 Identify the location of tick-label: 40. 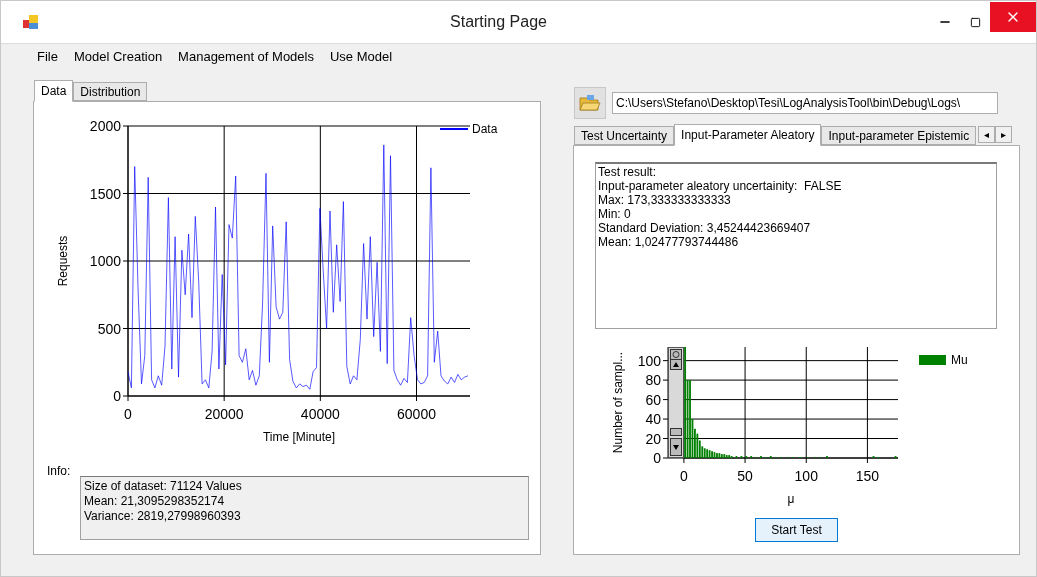
(653, 419).